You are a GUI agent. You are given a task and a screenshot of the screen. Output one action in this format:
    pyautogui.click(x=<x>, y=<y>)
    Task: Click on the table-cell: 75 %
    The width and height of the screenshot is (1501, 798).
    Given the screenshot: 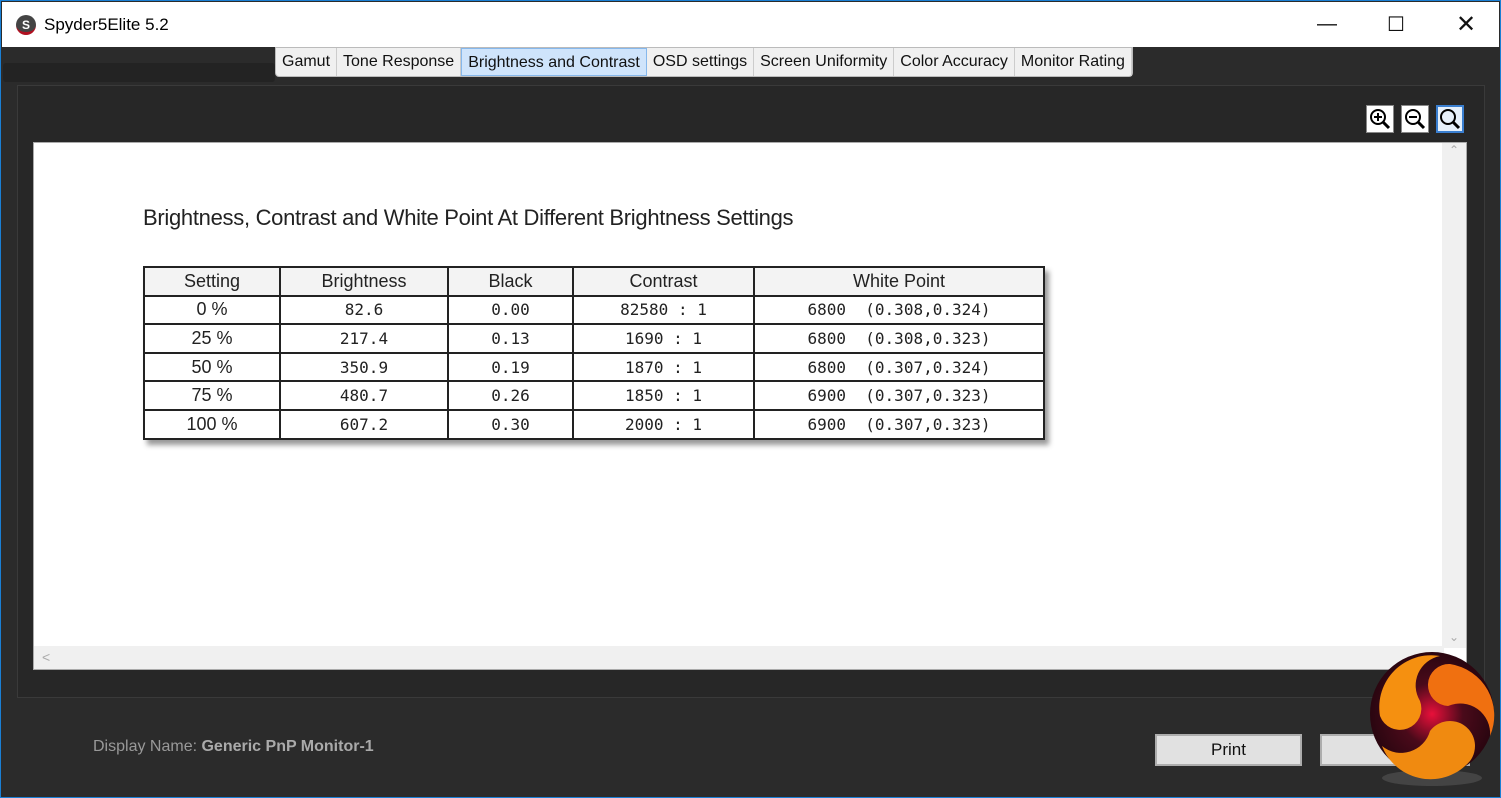 What is the action you would take?
    pyautogui.click(x=212, y=395)
    